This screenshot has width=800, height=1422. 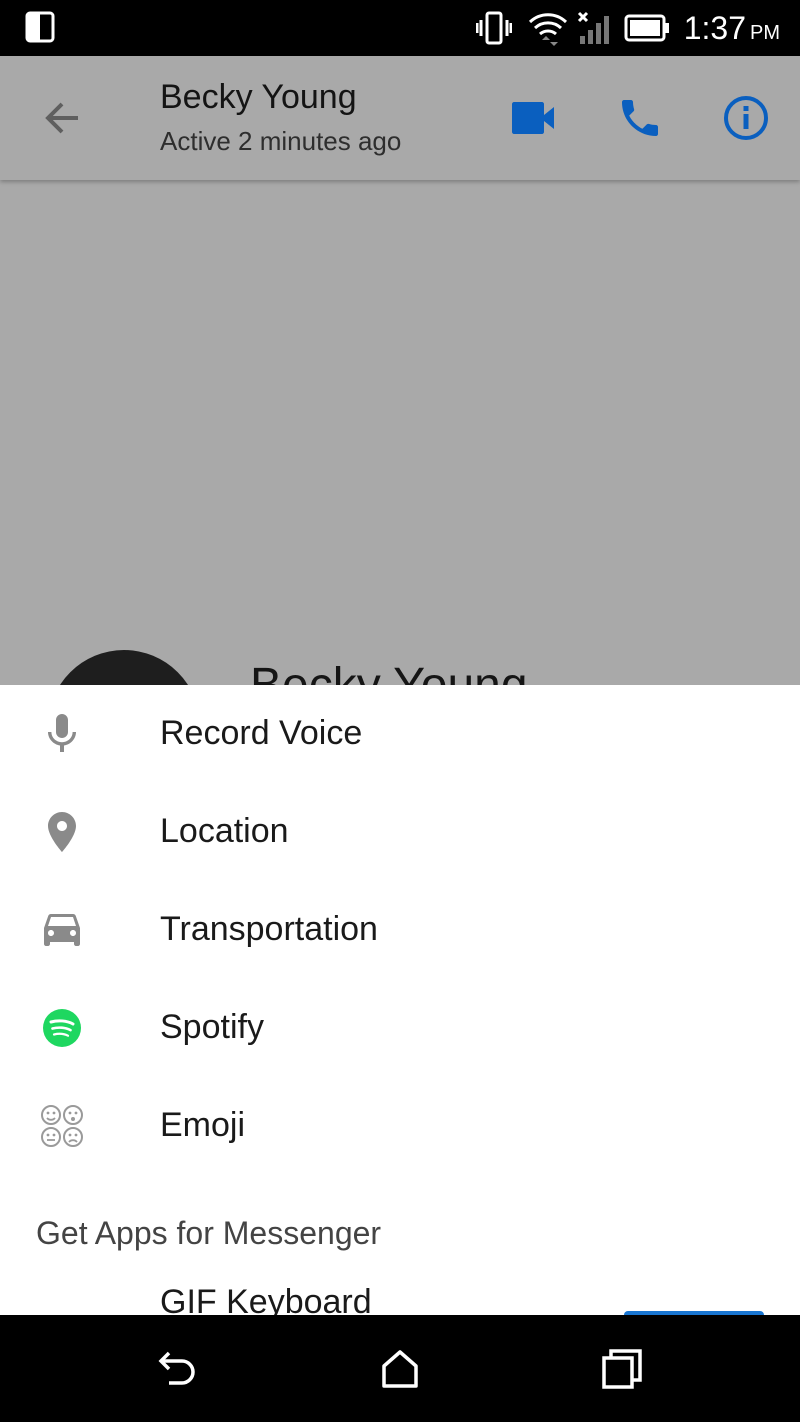 What do you see at coordinates (714, 28) in the screenshot?
I see `time-text: 1:37` at bounding box center [714, 28].